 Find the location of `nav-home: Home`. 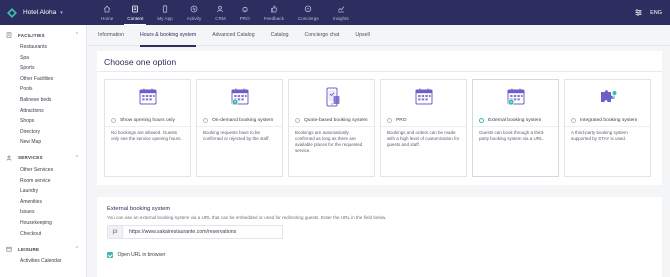

nav-home: Home is located at coordinates (107, 12).